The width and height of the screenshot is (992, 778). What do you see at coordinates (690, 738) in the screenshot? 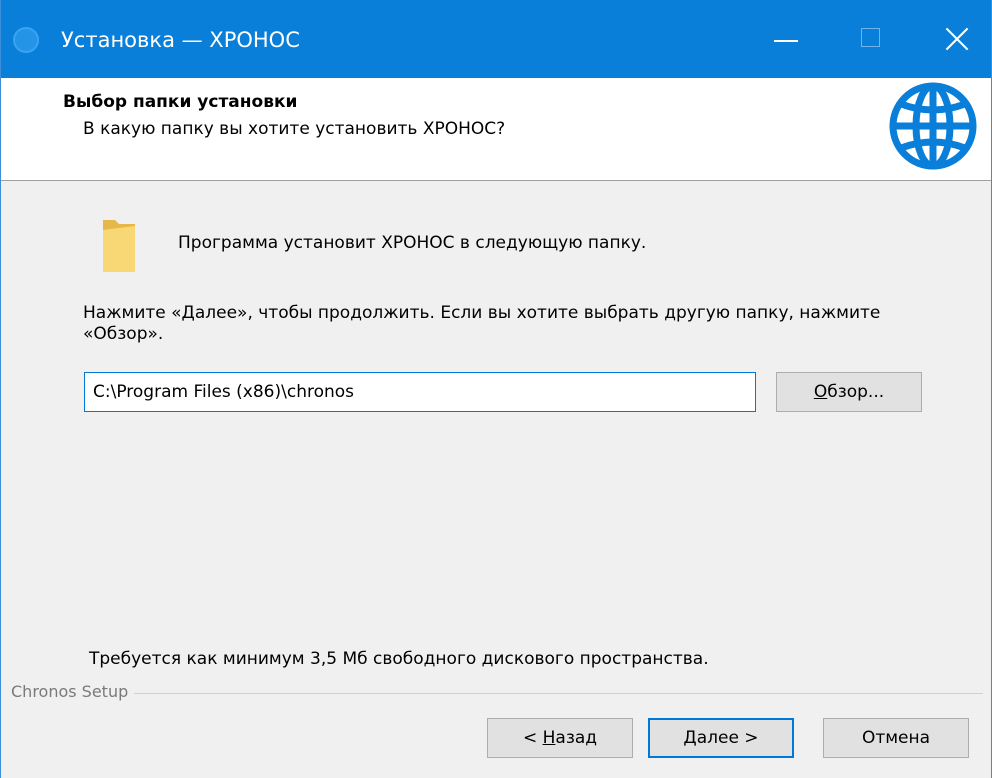
I see `next-accelerator: Д` at bounding box center [690, 738].